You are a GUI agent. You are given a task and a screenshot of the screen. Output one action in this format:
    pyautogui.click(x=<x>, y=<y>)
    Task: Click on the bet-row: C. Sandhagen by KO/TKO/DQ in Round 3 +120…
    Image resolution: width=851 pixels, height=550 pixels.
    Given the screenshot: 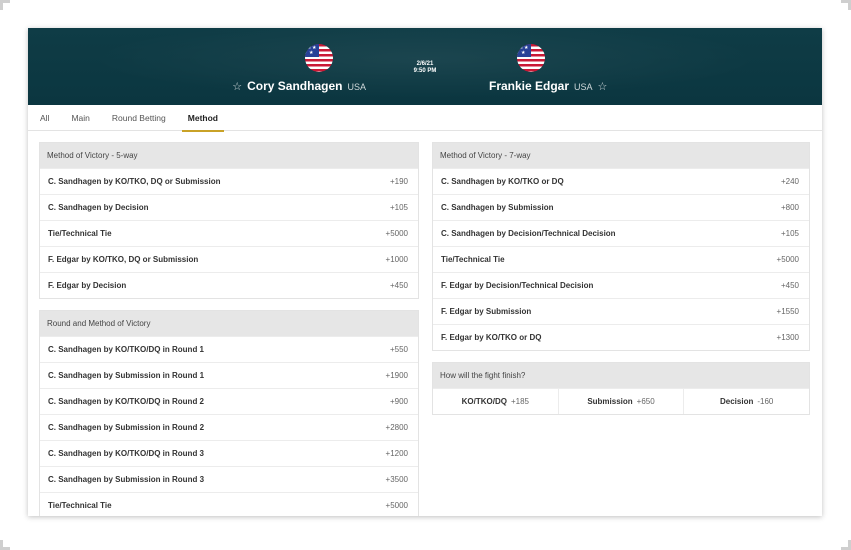 What is the action you would take?
    pyautogui.click(x=229, y=453)
    